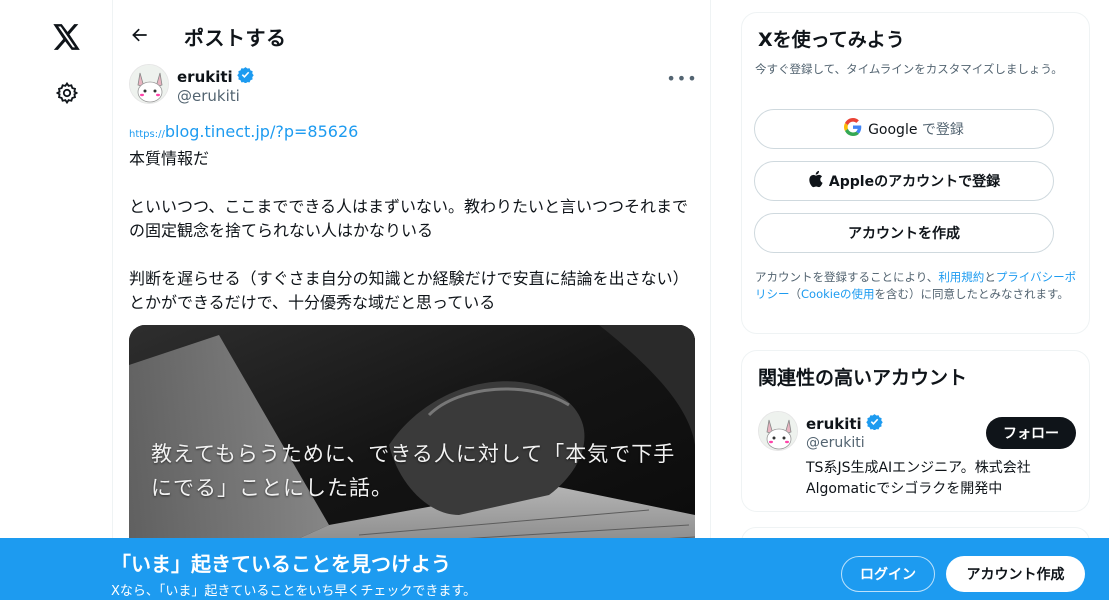 This screenshot has height=600, width=1109. What do you see at coordinates (909, 69) in the screenshot?
I see `signup-card-subtitle: 今すぐ登録して、タイムラインをカスタマイズしましょう。` at bounding box center [909, 69].